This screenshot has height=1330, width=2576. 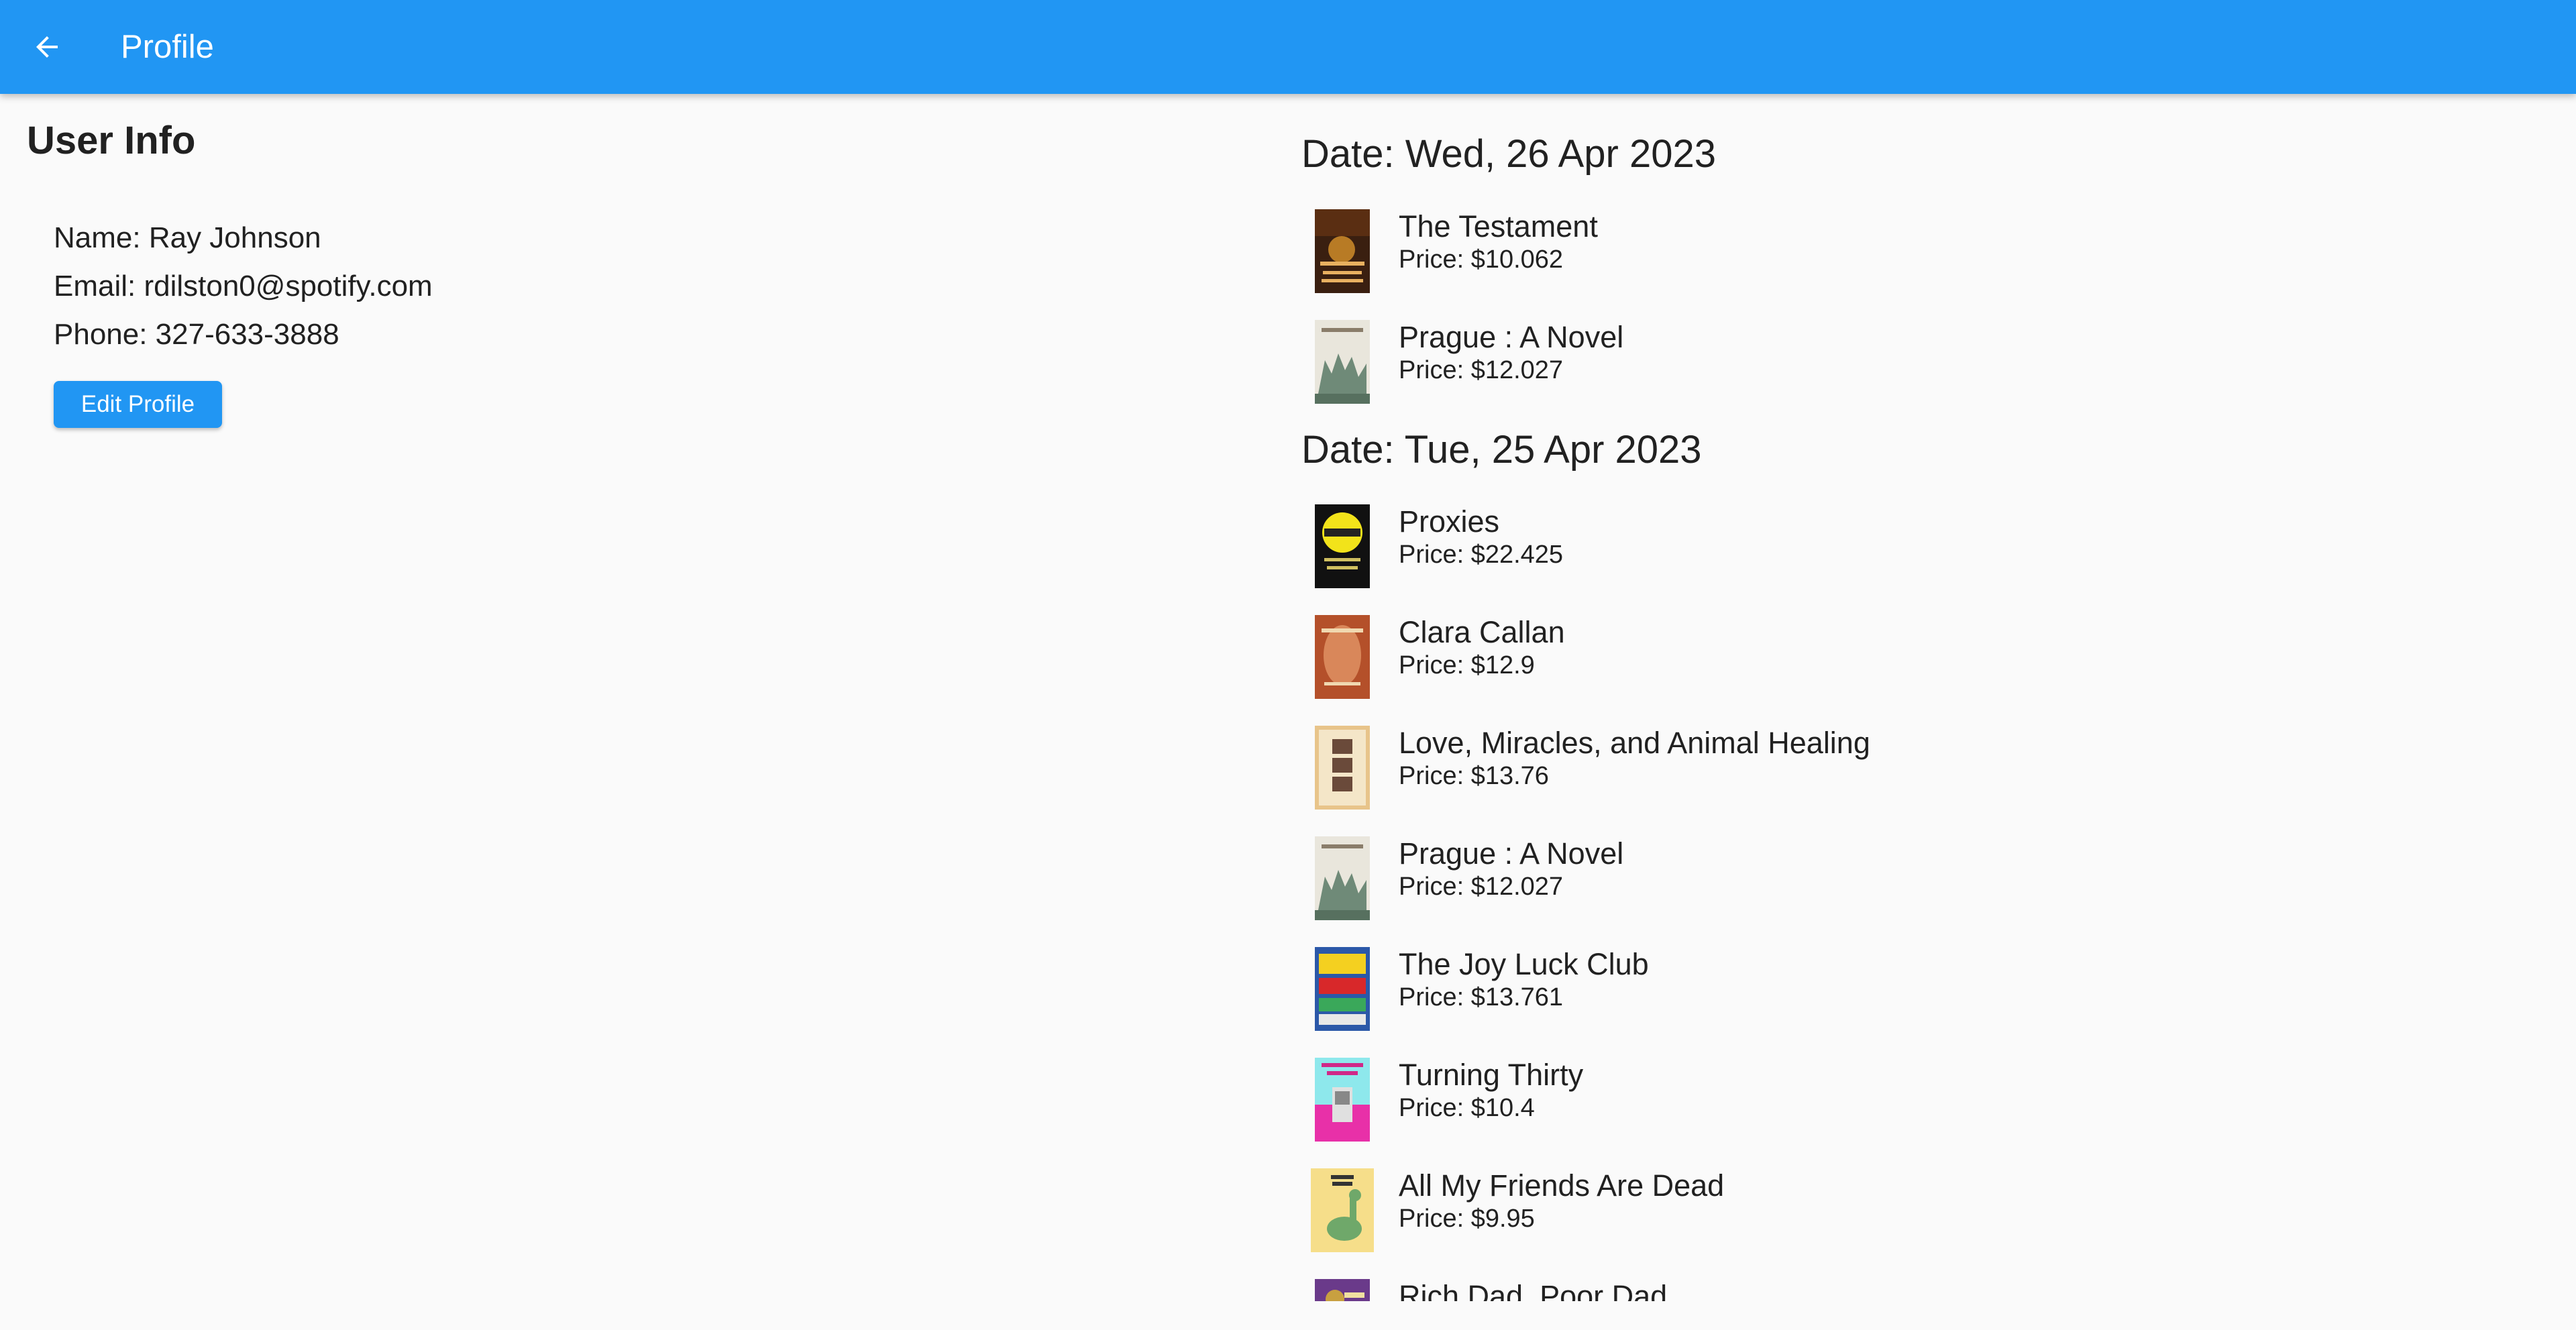 I want to click on list-item: The Joy Luck Club Price: $13.761, so click(x=1932, y=982).